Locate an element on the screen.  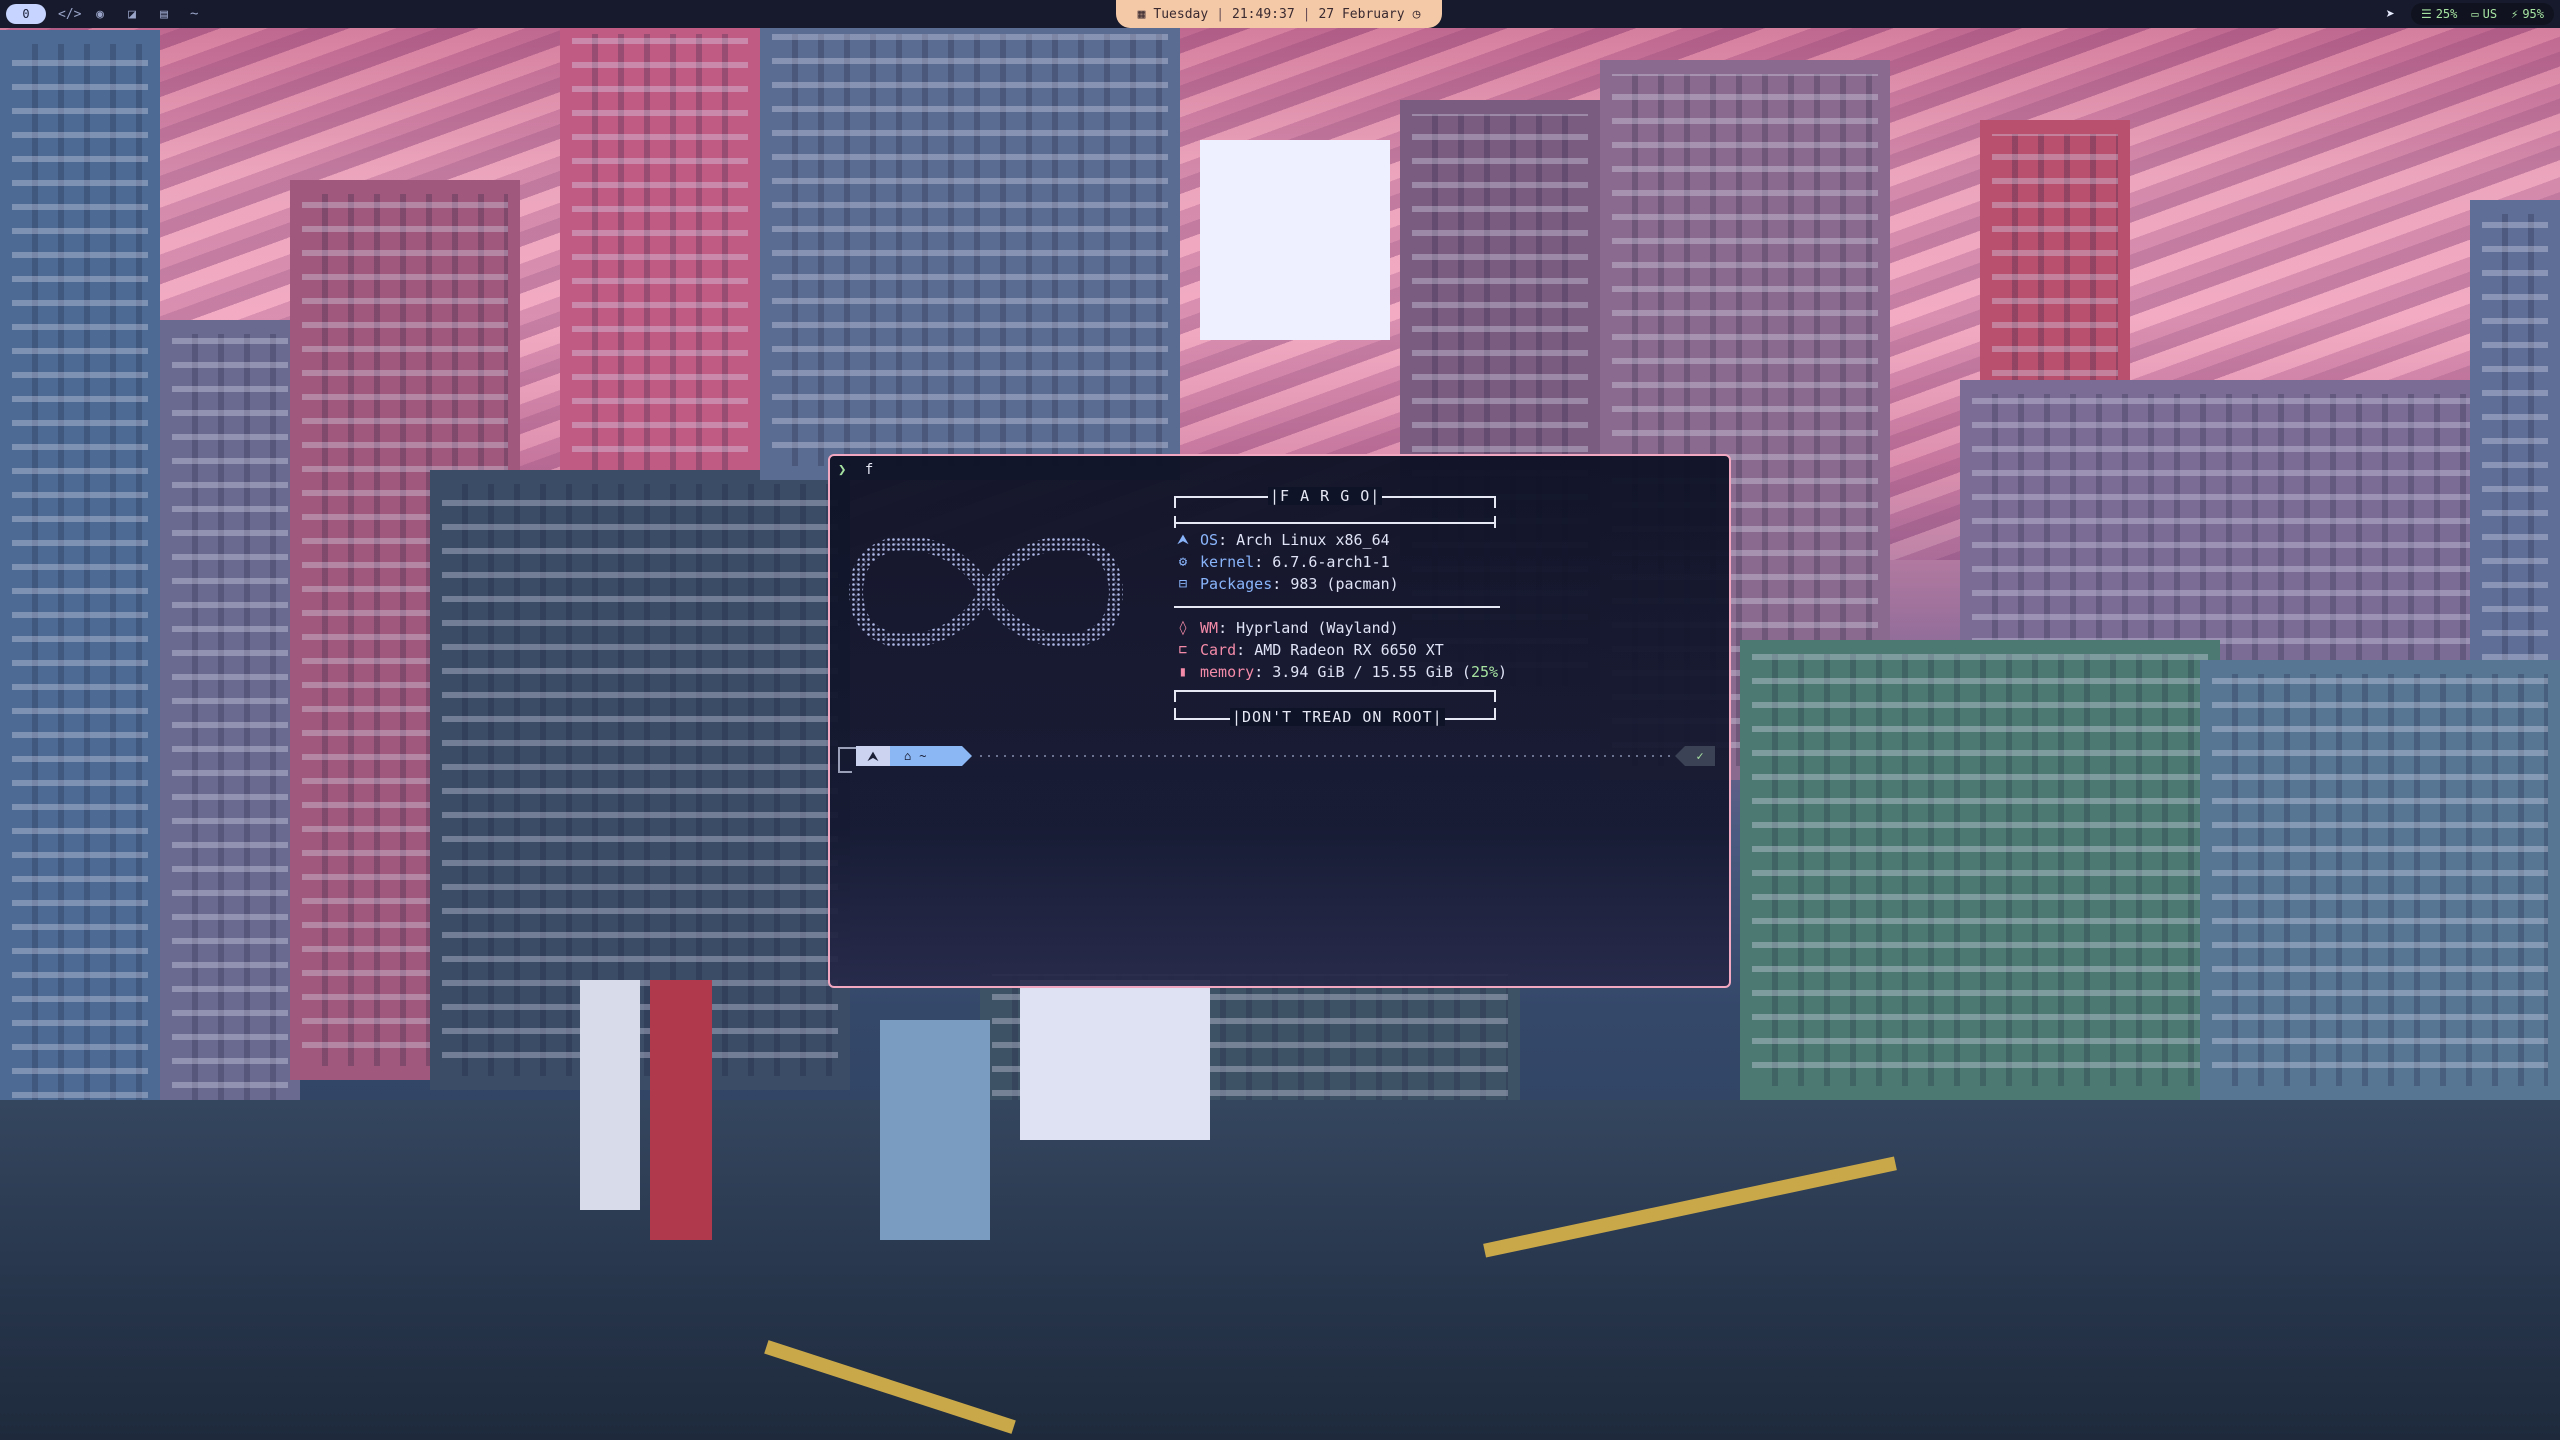
shell-prompt: ⮝ ⌂ ~ ✓ is located at coordinates (1280, 759).